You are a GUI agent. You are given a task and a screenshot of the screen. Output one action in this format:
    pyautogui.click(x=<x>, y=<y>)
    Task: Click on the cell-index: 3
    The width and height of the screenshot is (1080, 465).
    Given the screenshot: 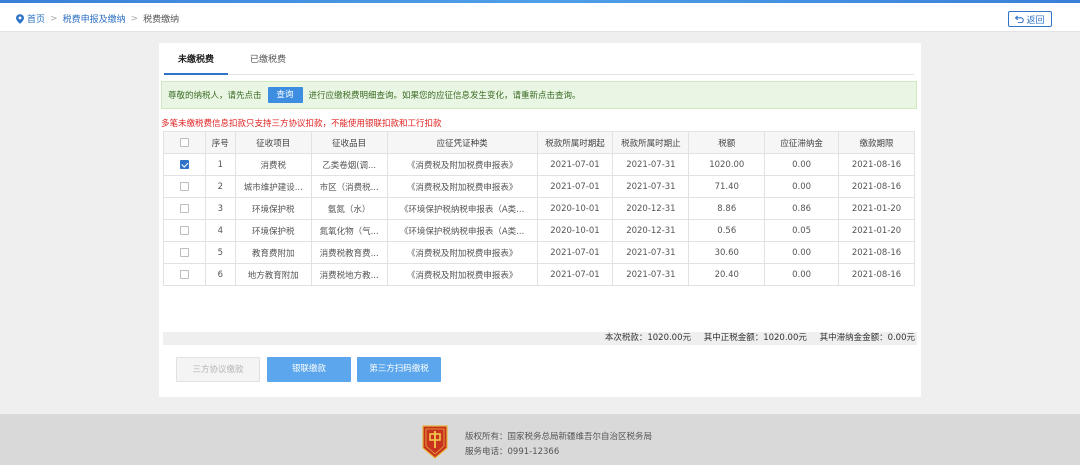 What is the action you would take?
    pyautogui.click(x=220, y=208)
    